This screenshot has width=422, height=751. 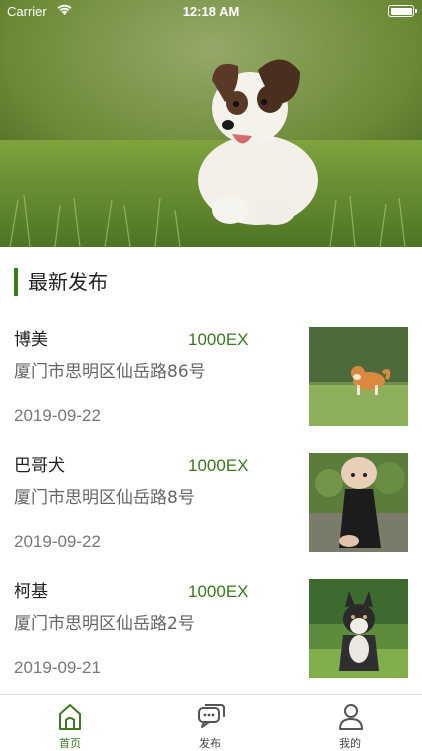 I want to click on item-address: 厦门市思明区仙岳路2号, so click(x=104, y=624).